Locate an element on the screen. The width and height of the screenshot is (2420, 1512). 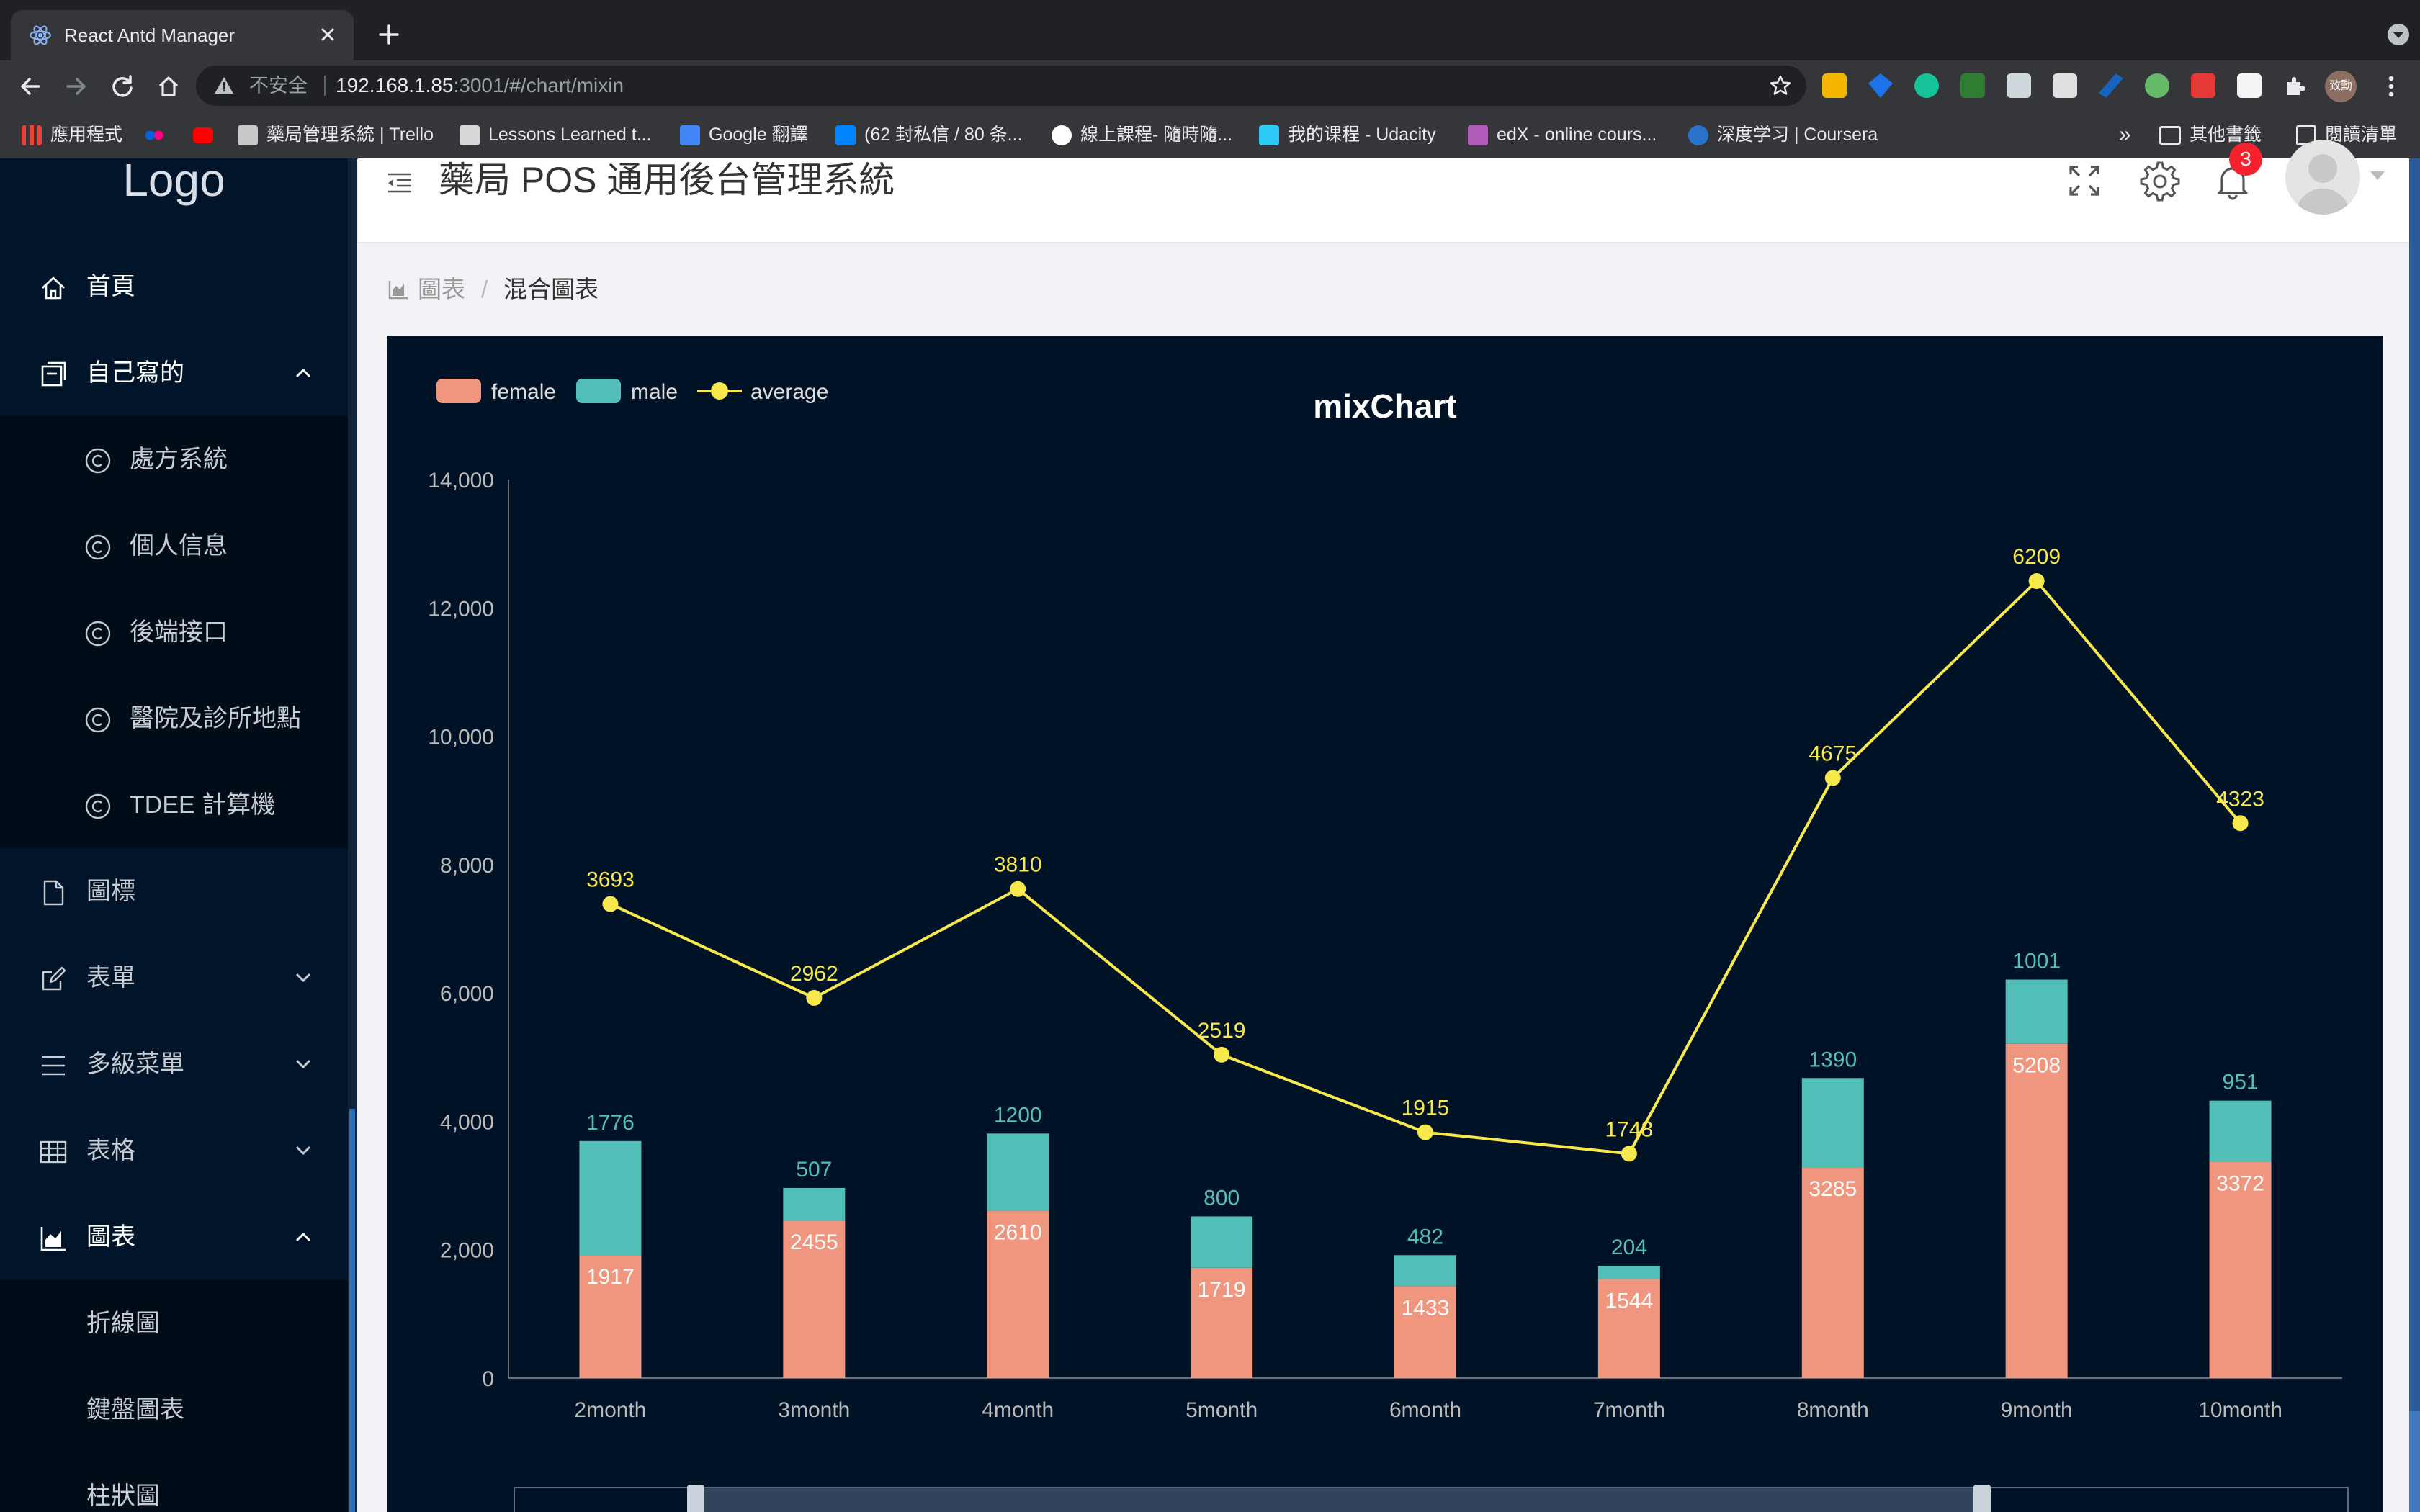
sidebar-item-keyboard-chart: 鍵盤圖表 is located at coordinates (174, 1410).